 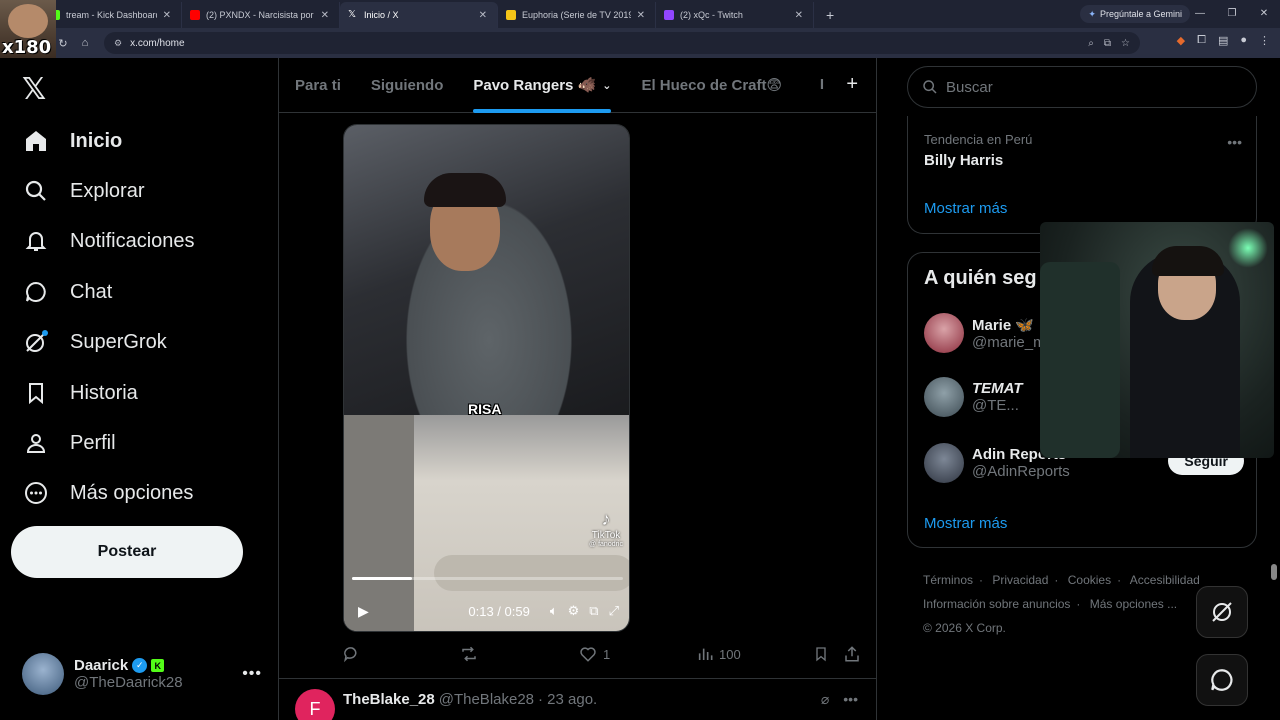 What do you see at coordinates (1157, 340) in the screenshot?
I see `webcam-overlay` at bounding box center [1157, 340].